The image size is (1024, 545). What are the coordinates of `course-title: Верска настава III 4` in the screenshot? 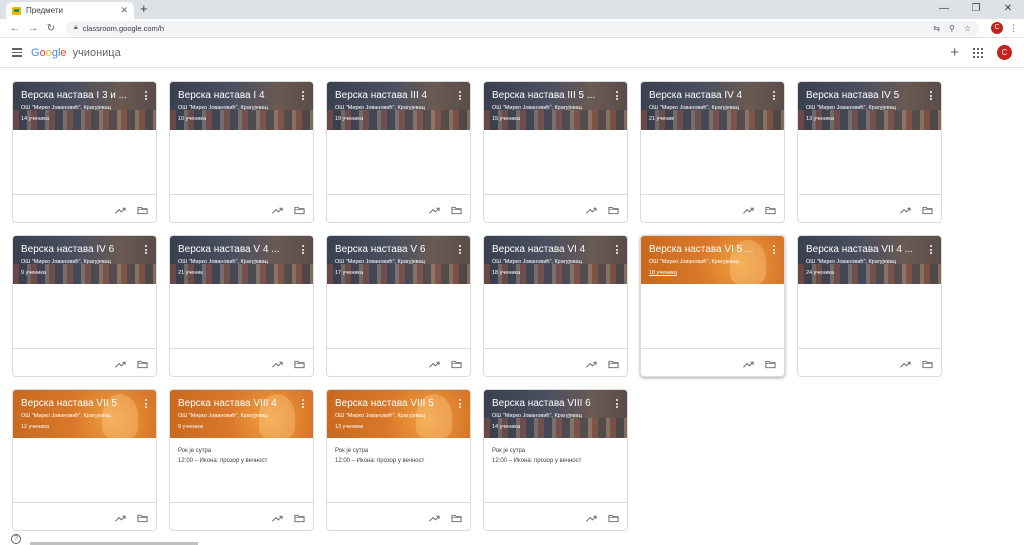 It's located at (391, 96).